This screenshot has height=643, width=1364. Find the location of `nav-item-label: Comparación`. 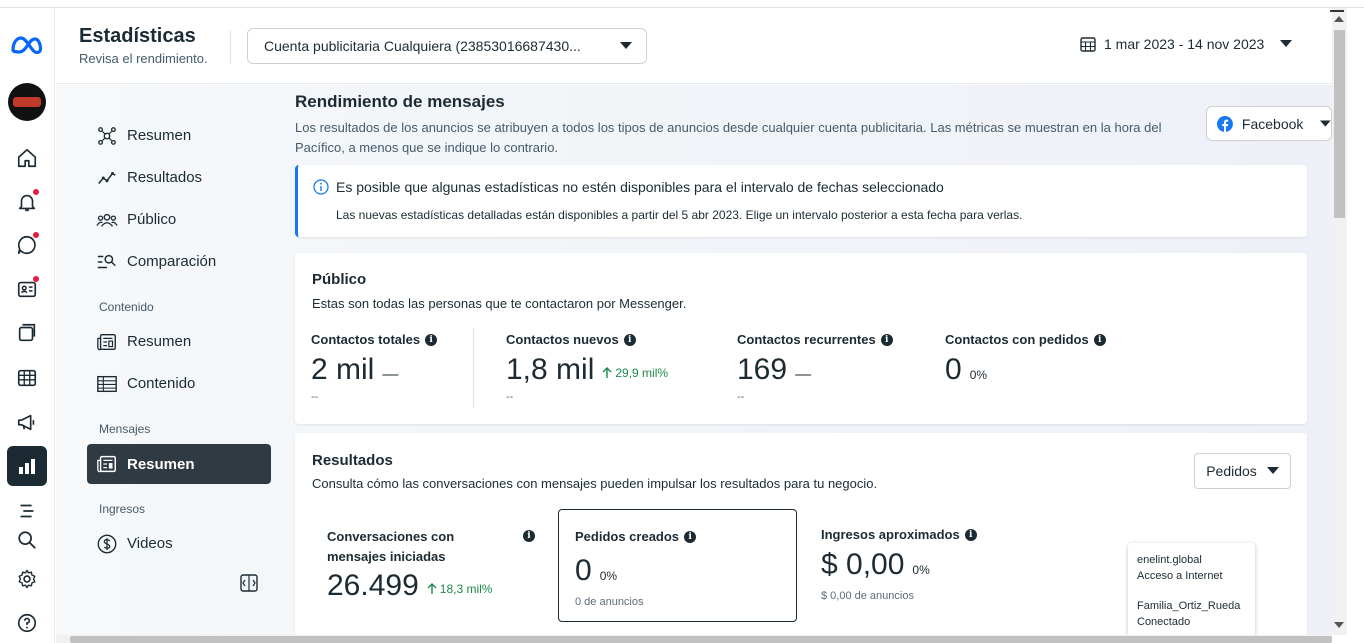

nav-item-label: Comparación is located at coordinates (172, 261).